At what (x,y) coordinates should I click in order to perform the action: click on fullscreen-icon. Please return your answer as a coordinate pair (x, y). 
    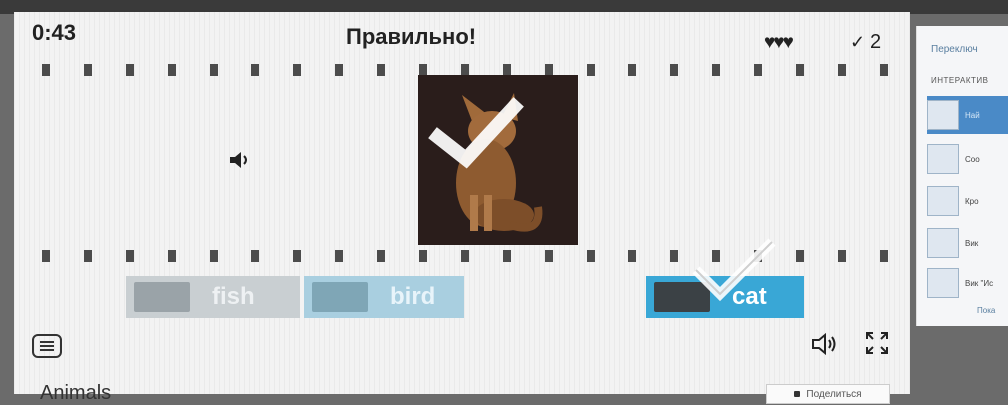
    Looking at the image, I should click on (877, 343).